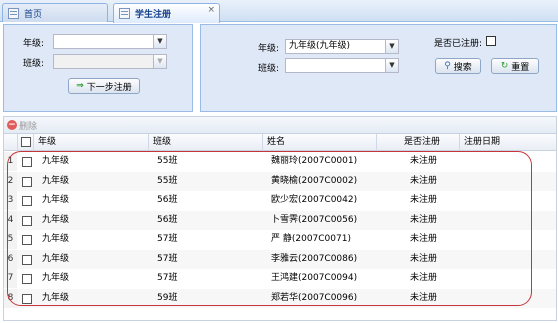 The image size is (558, 323). Describe the element at coordinates (418, 142) in the screenshot. I see `column-header-registered: 是否注册` at that location.